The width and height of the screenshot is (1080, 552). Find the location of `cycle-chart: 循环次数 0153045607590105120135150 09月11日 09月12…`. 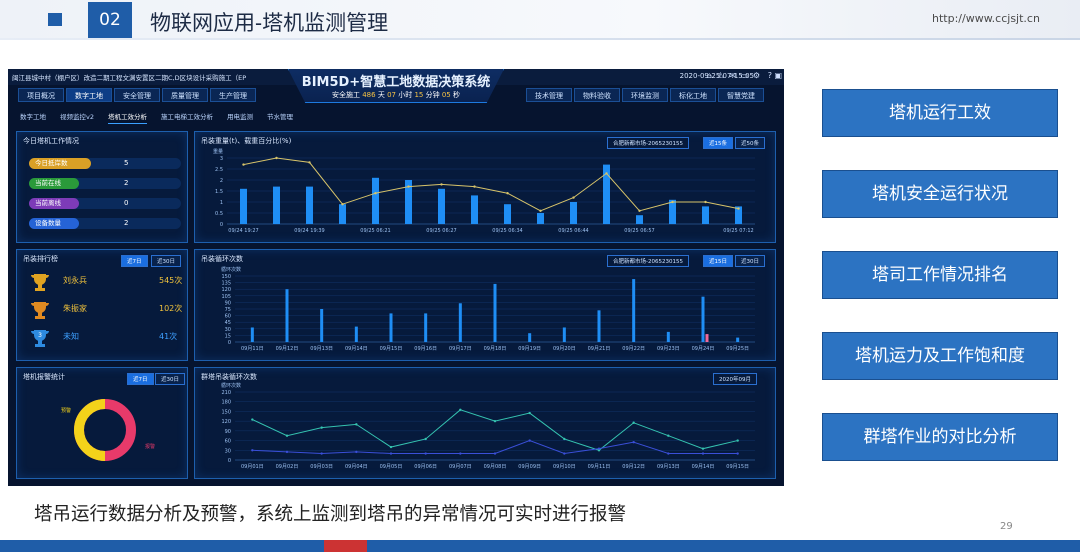

cycle-chart: 循环次数 0153045607590105120135150 09月11日 09月12… is located at coordinates (488, 309).